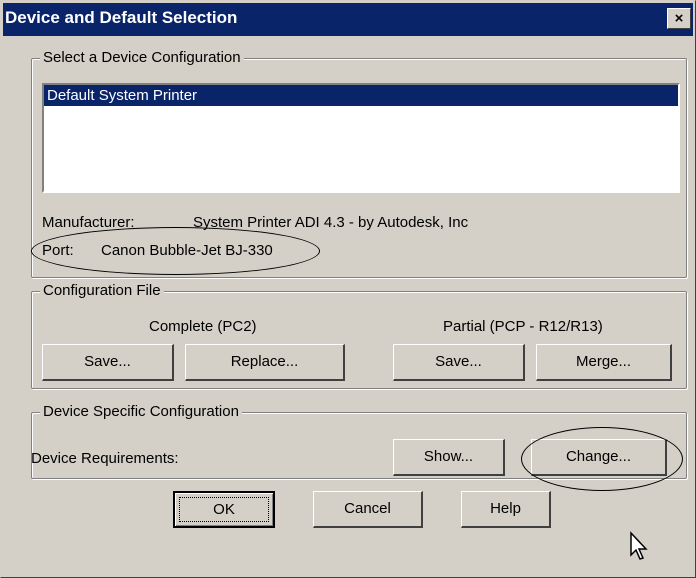  Describe the element at coordinates (602, 459) in the screenshot. I see `change-annotation-oval` at that location.